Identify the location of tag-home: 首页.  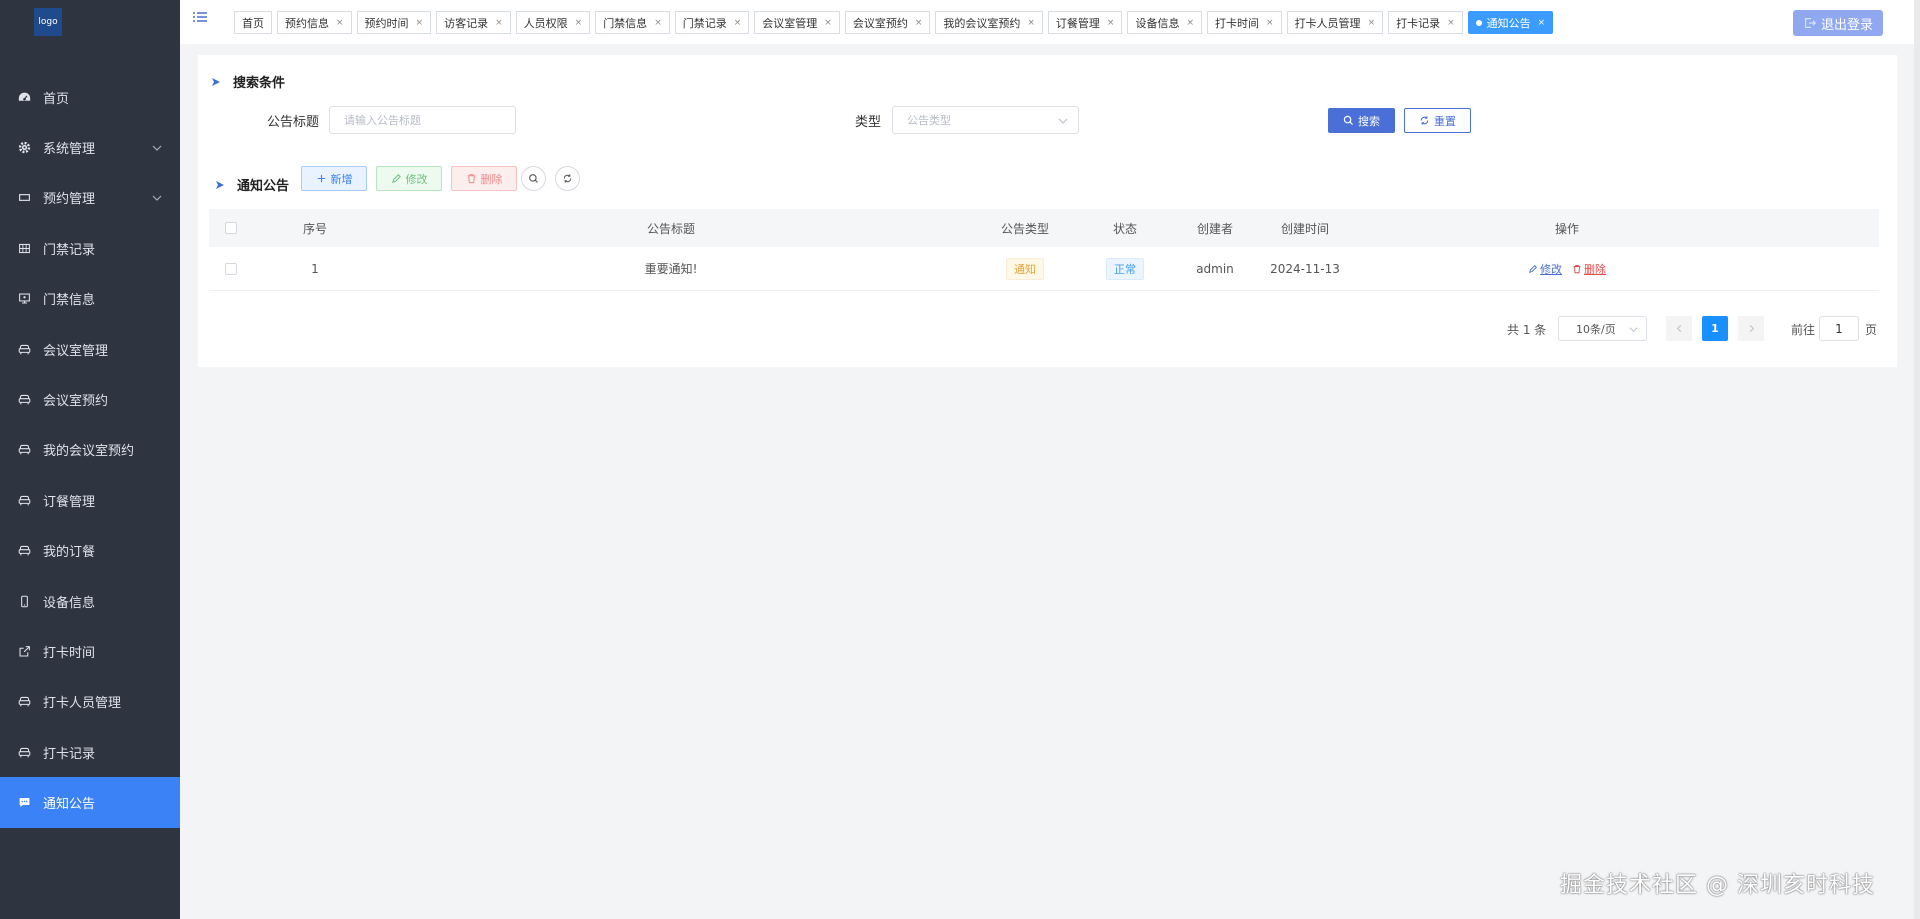
(253, 22).